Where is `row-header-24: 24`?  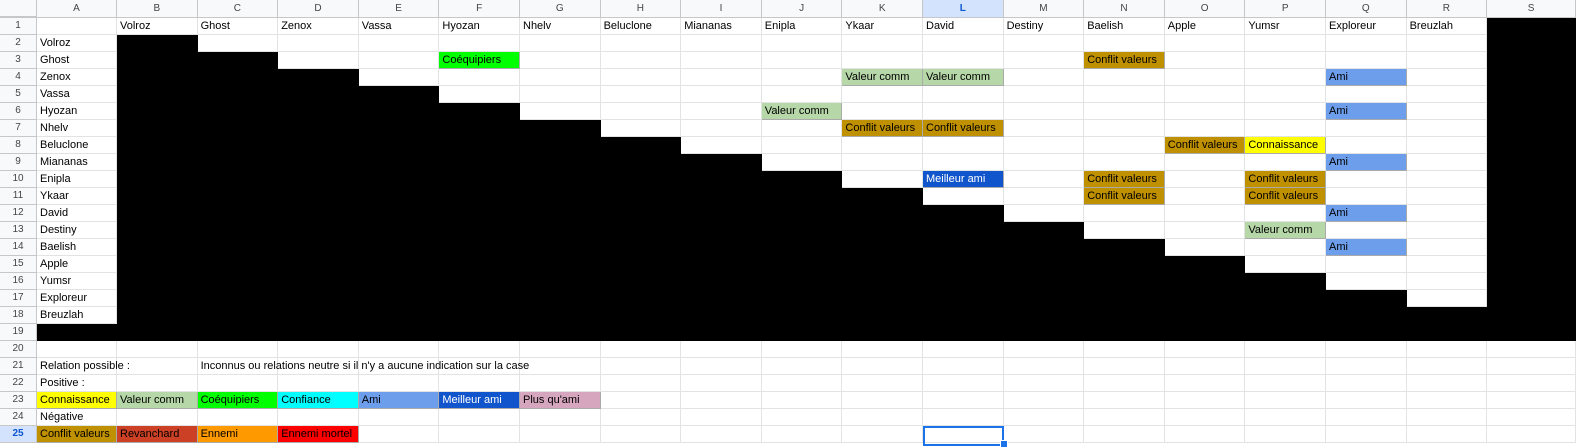
row-header-24: 24 is located at coordinates (18, 417).